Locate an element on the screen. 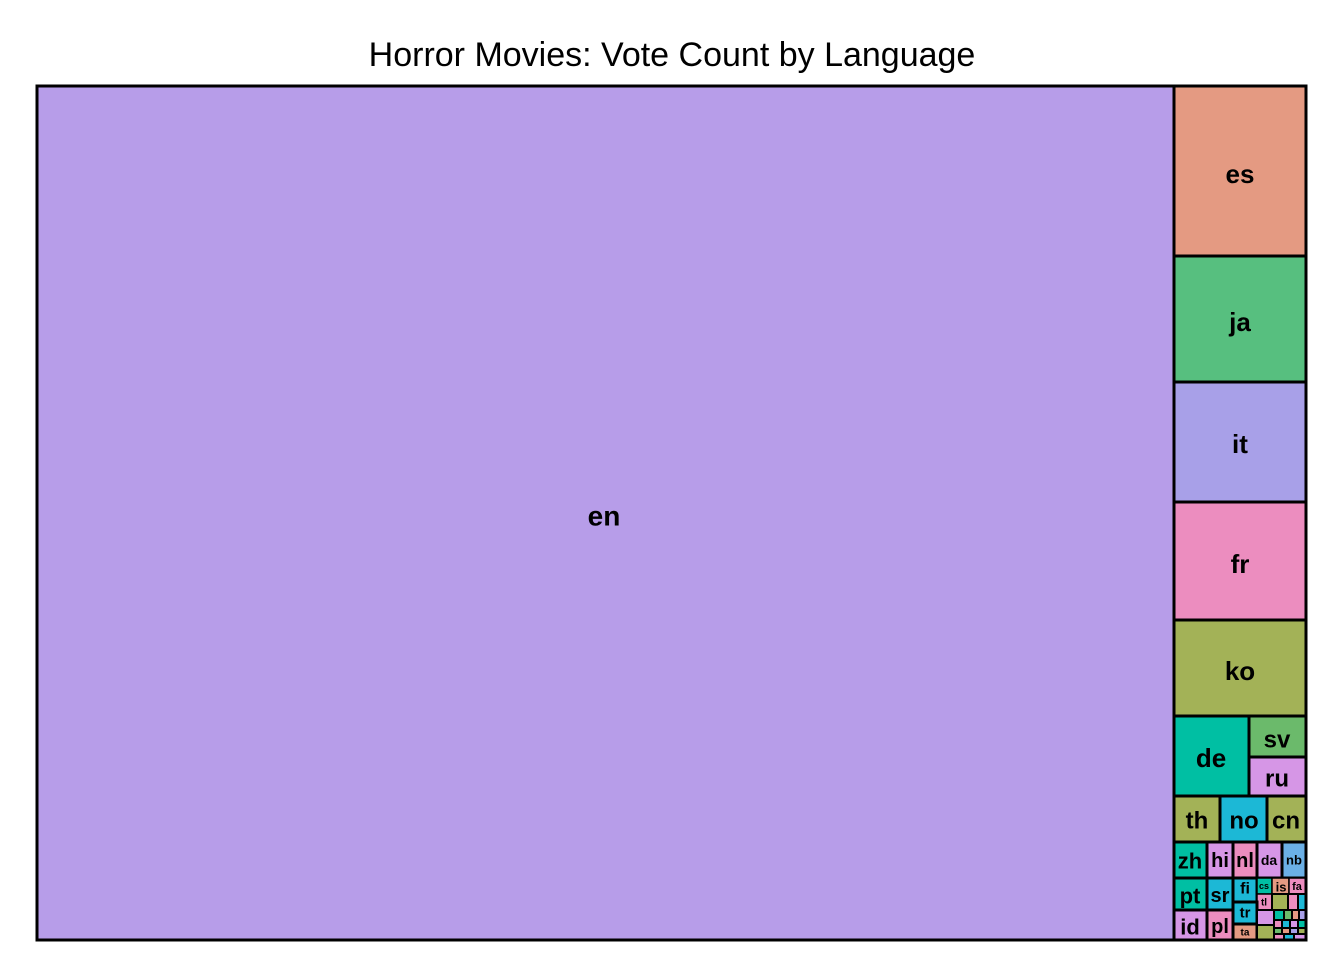 The width and height of the screenshot is (1344, 960). tile-label-th: th is located at coordinates (1197, 821).